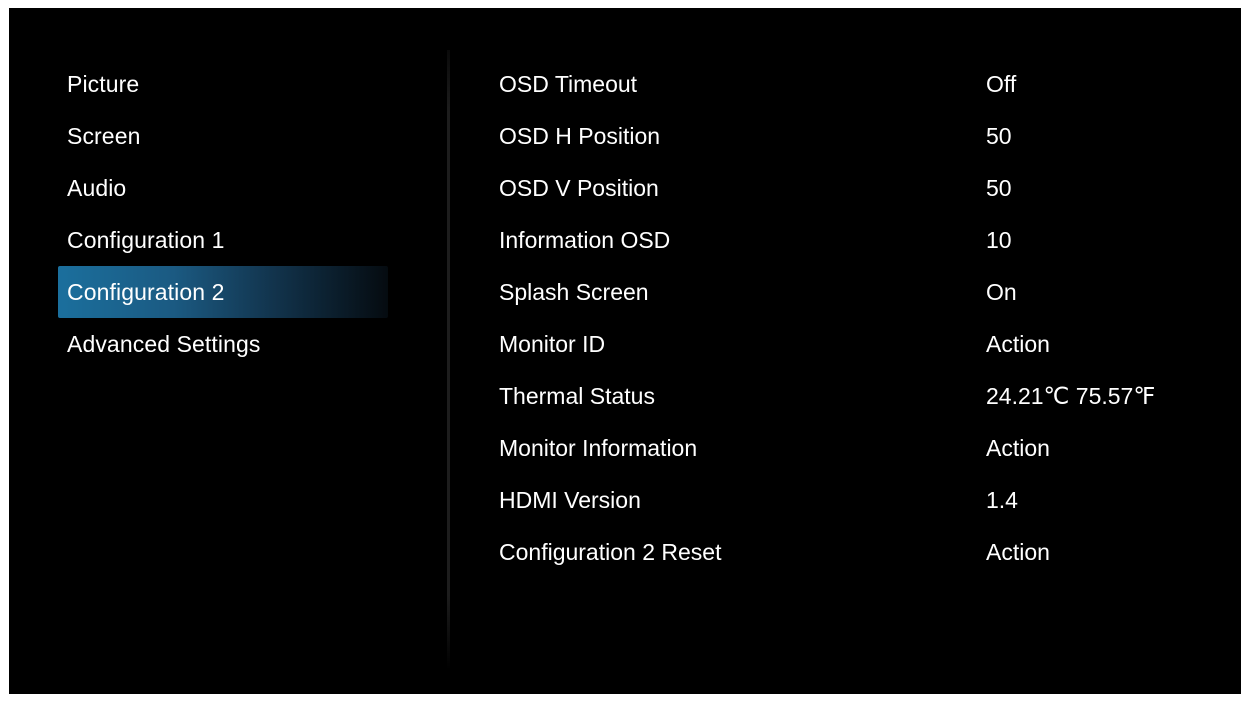  Describe the element at coordinates (859, 136) in the screenshot. I see `setting-osd-h-position: OSD H Position 50` at that location.